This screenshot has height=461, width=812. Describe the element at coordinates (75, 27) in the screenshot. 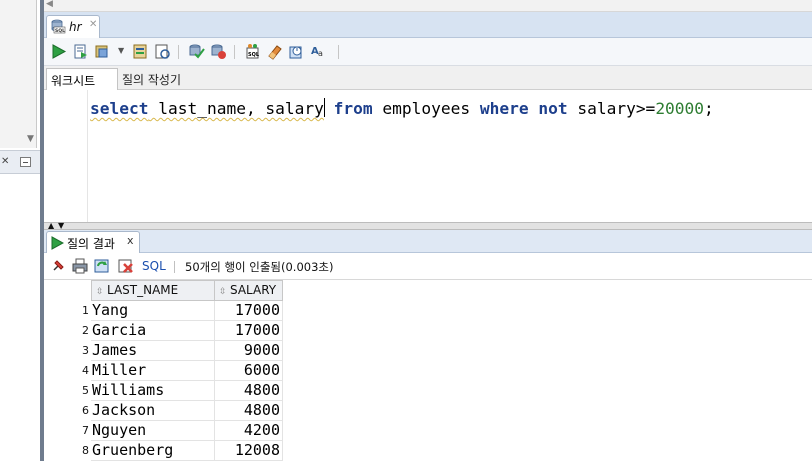

I see `tab-label: hr` at that location.